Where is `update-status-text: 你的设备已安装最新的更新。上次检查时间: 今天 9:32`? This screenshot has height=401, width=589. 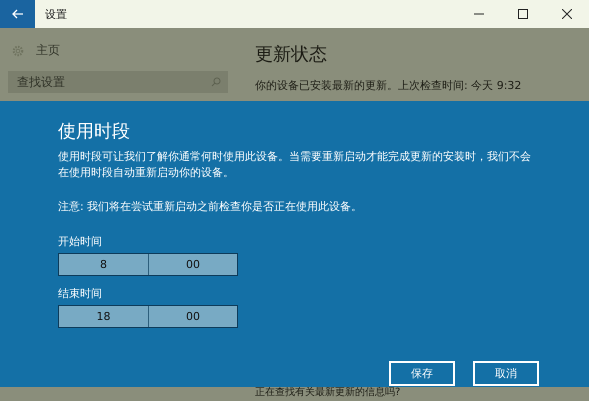 update-status-text: 你的设备已安装最新的更新。上次检查时间: 今天 9:32 is located at coordinates (388, 85).